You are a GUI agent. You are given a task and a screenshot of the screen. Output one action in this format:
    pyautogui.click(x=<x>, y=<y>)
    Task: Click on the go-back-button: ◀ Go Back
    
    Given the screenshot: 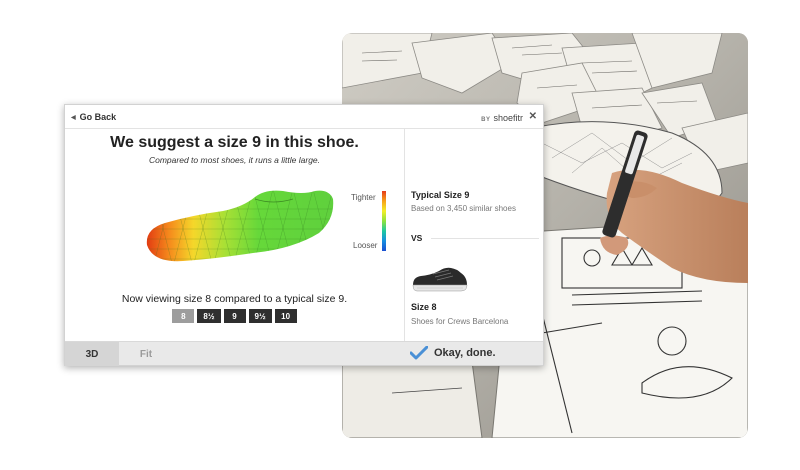 What is the action you would take?
    pyautogui.click(x=93, y=117)
    